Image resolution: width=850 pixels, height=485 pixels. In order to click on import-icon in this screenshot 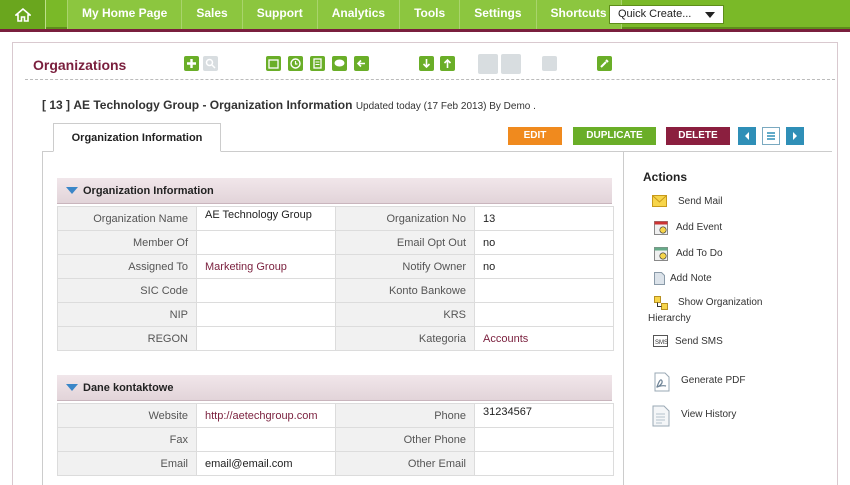, I will do `click(426, 63)`.